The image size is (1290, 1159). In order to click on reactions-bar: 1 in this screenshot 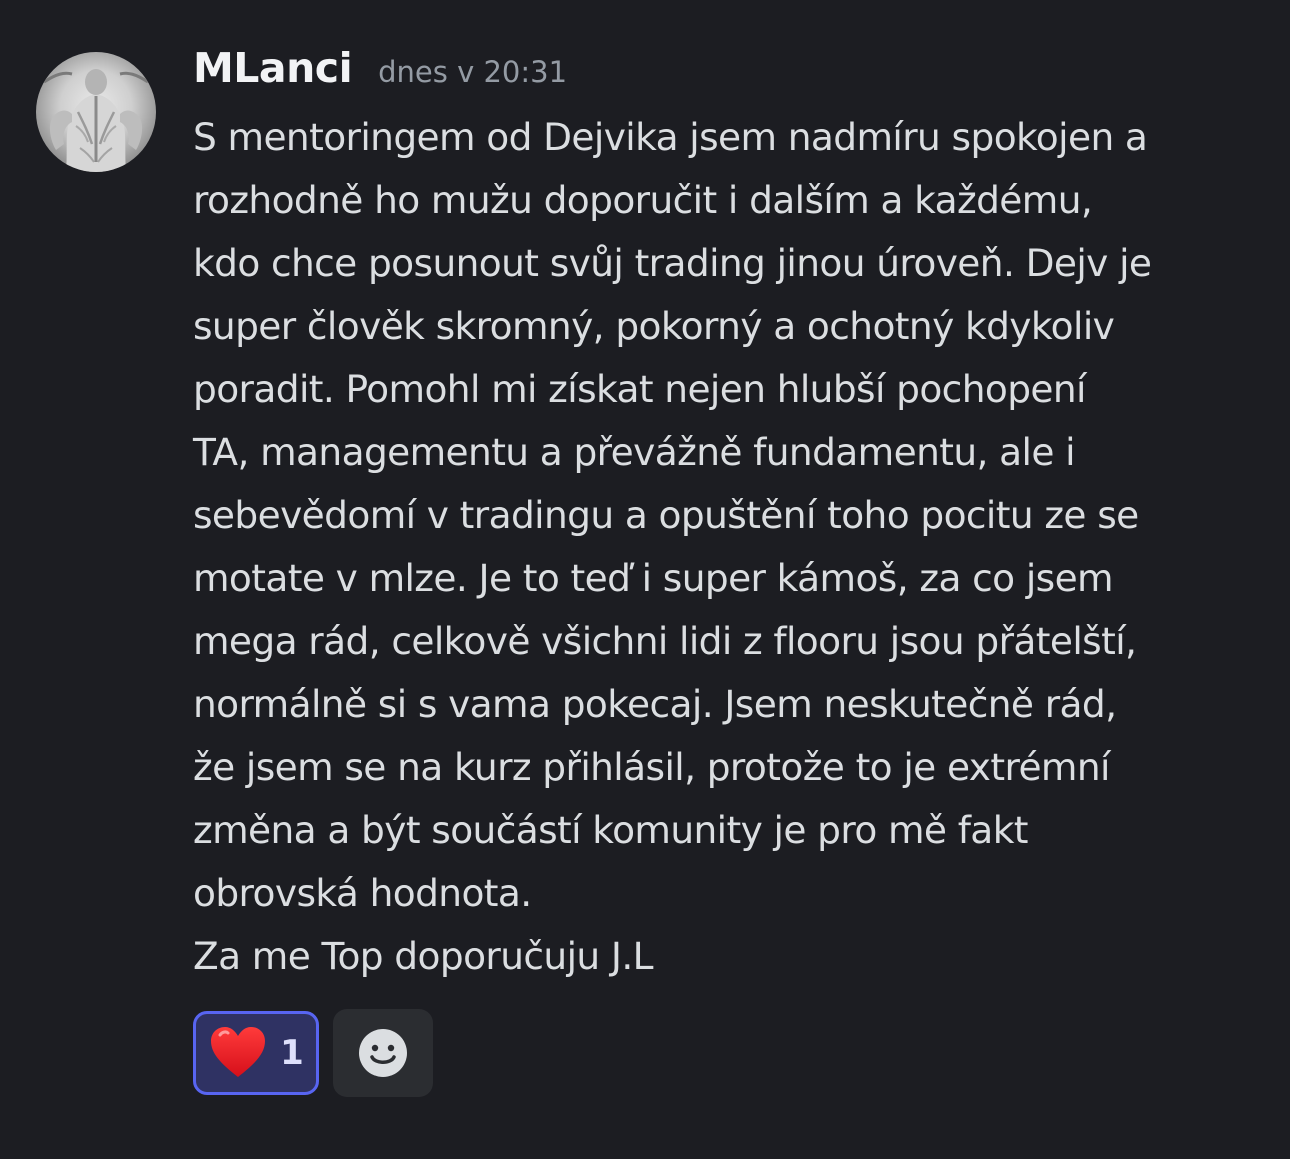, I will do `click(313, 1053)`.